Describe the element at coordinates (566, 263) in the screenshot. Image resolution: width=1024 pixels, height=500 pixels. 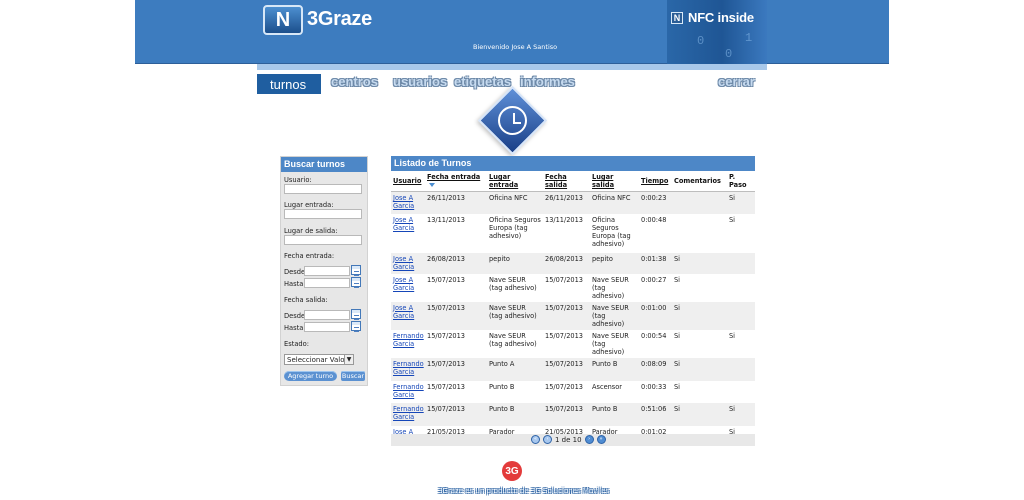
I see `fecha-salida-cell: 26/08/2013` at that location.